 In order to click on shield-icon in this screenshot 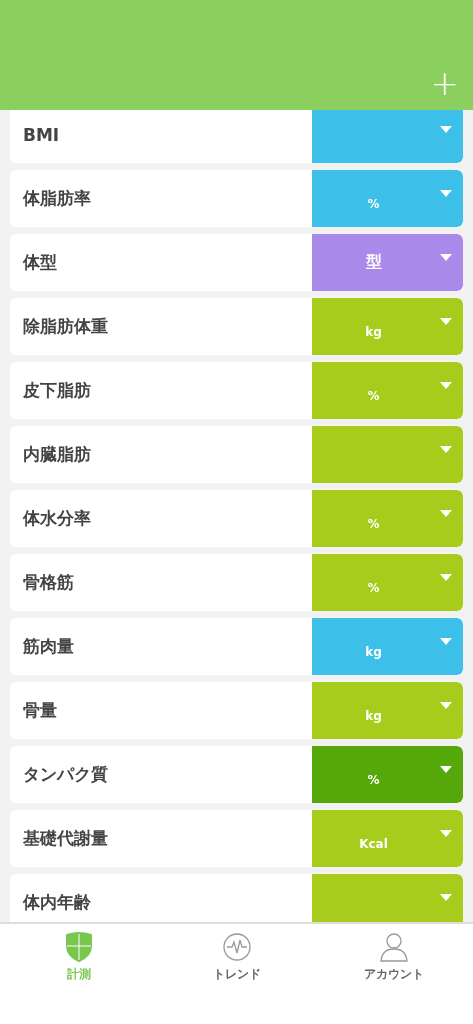, I will do `click(78, 947)`.